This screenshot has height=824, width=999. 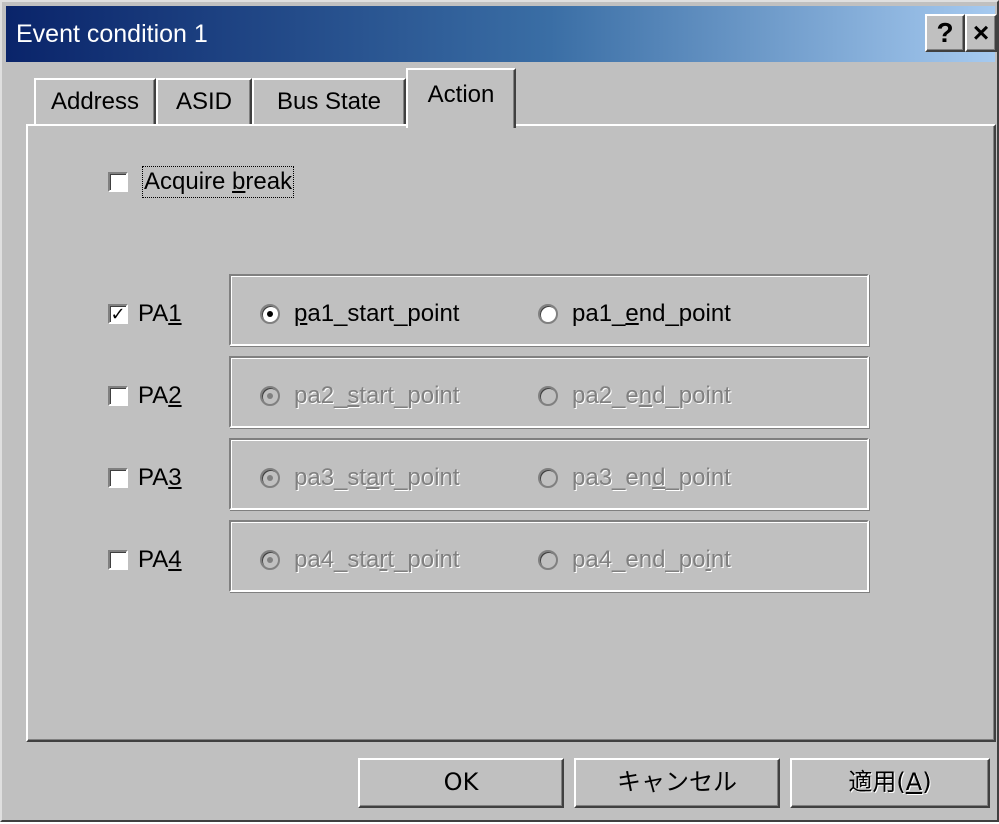 I want to click on checkmark-icon: ✓, so click(x=118, y=314).